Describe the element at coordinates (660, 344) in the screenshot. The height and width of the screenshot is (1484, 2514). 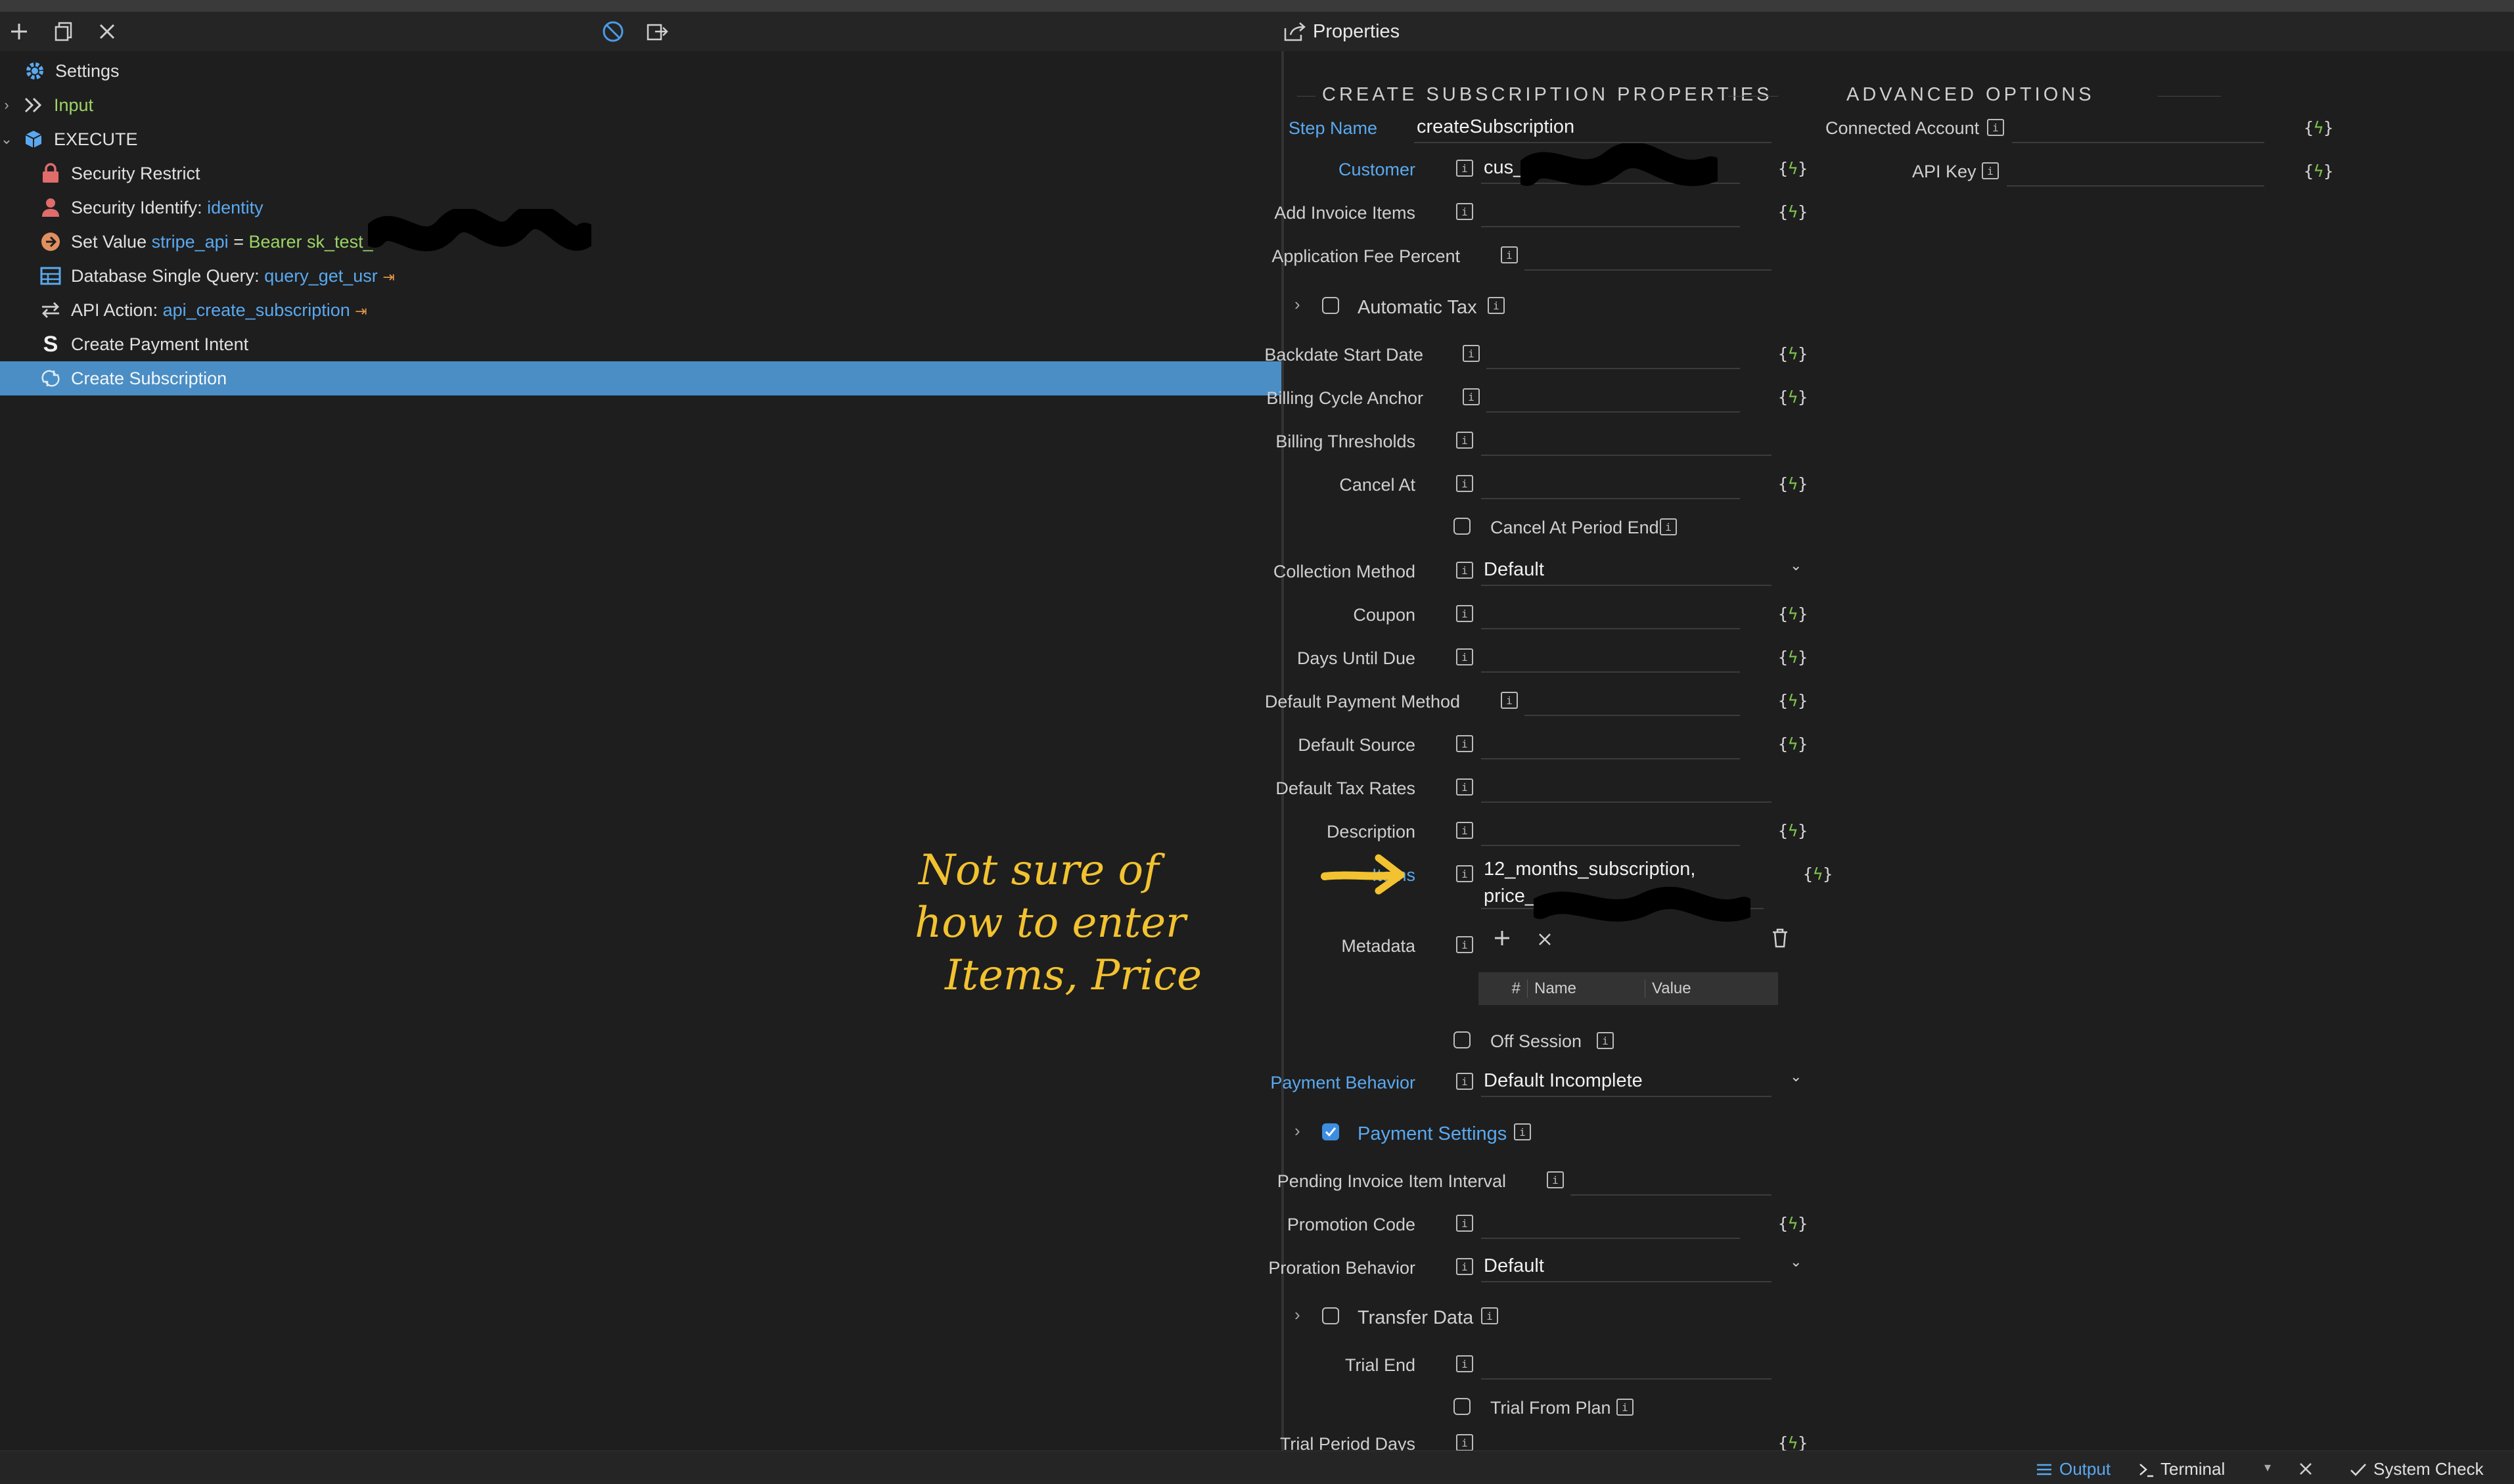
I see `tree-item-create-payment-intent: S Create Payment Intent` at that location.